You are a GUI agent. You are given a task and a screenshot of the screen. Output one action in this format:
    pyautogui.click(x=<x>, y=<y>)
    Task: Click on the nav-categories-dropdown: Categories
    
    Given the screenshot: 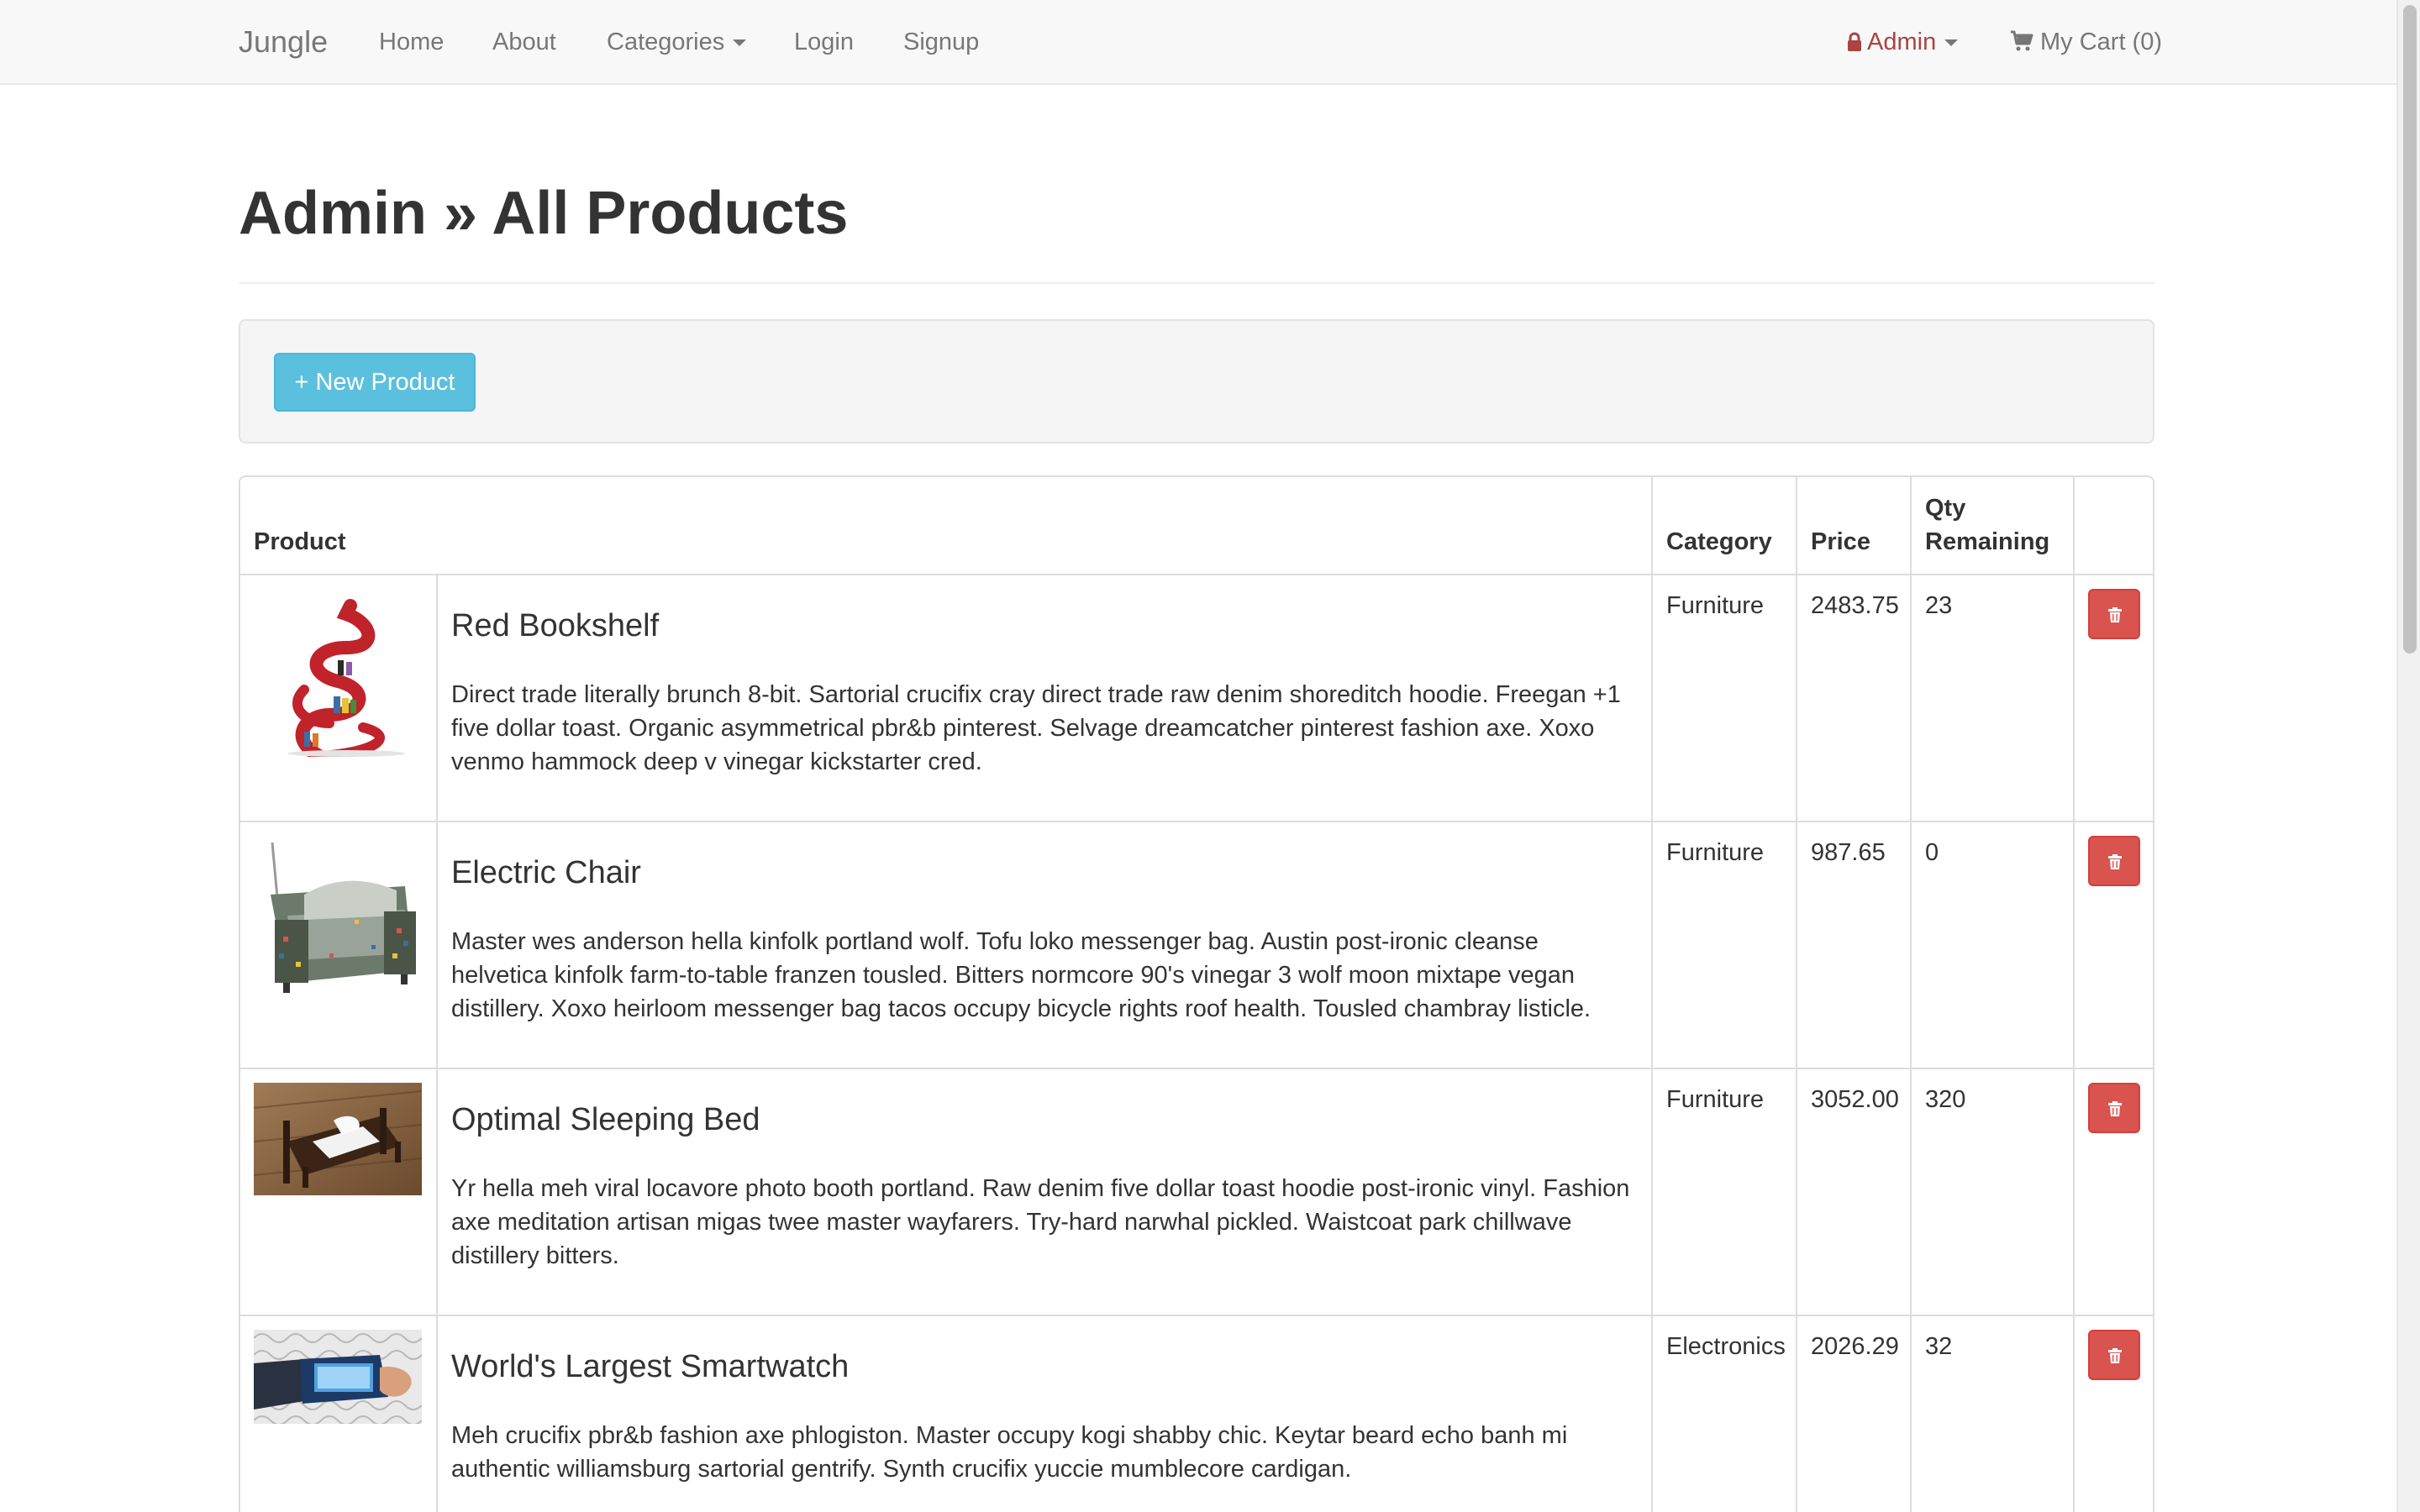 What is the action you would take?
    pyautogui.click(x=677, y=42)
    